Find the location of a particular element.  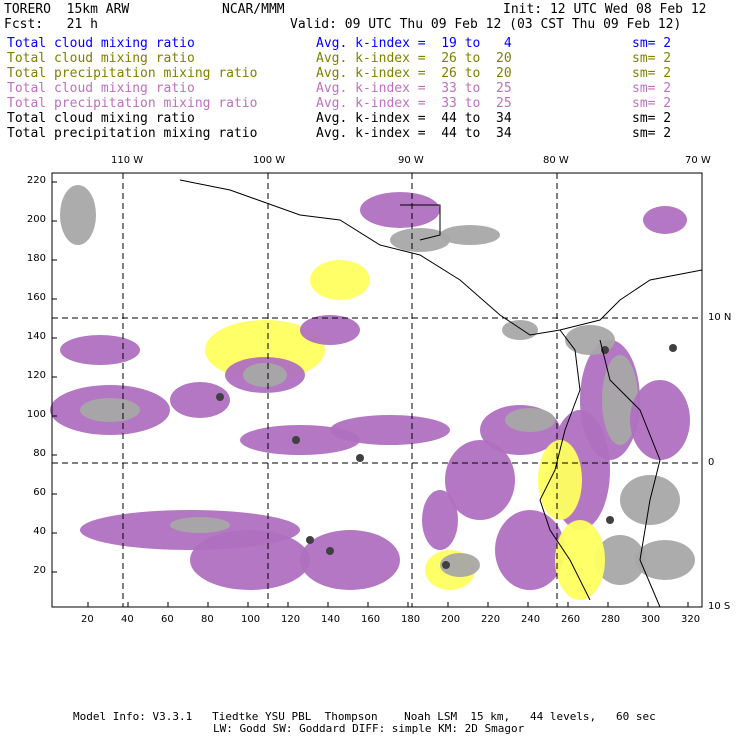

x-tick-label: 20 is located at coordinates (87, 619).